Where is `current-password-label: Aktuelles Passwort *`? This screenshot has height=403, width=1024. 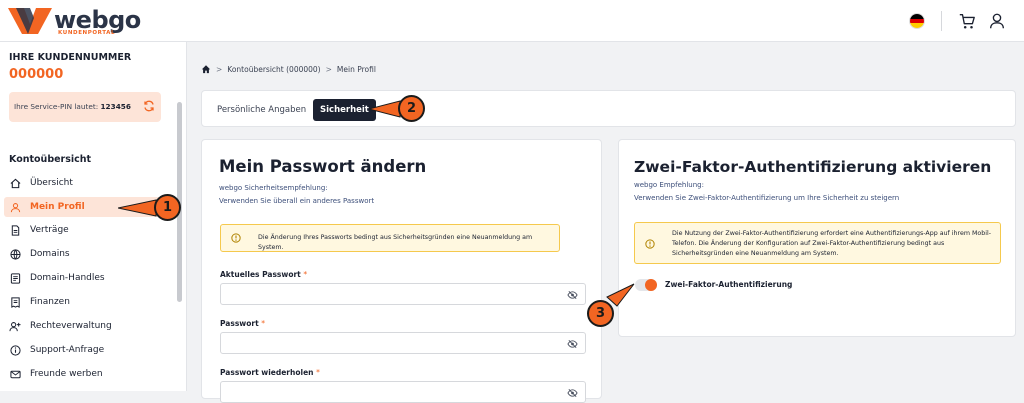 current-password-label: Aktuelles Passwort * is located at coordinates (263, 274).